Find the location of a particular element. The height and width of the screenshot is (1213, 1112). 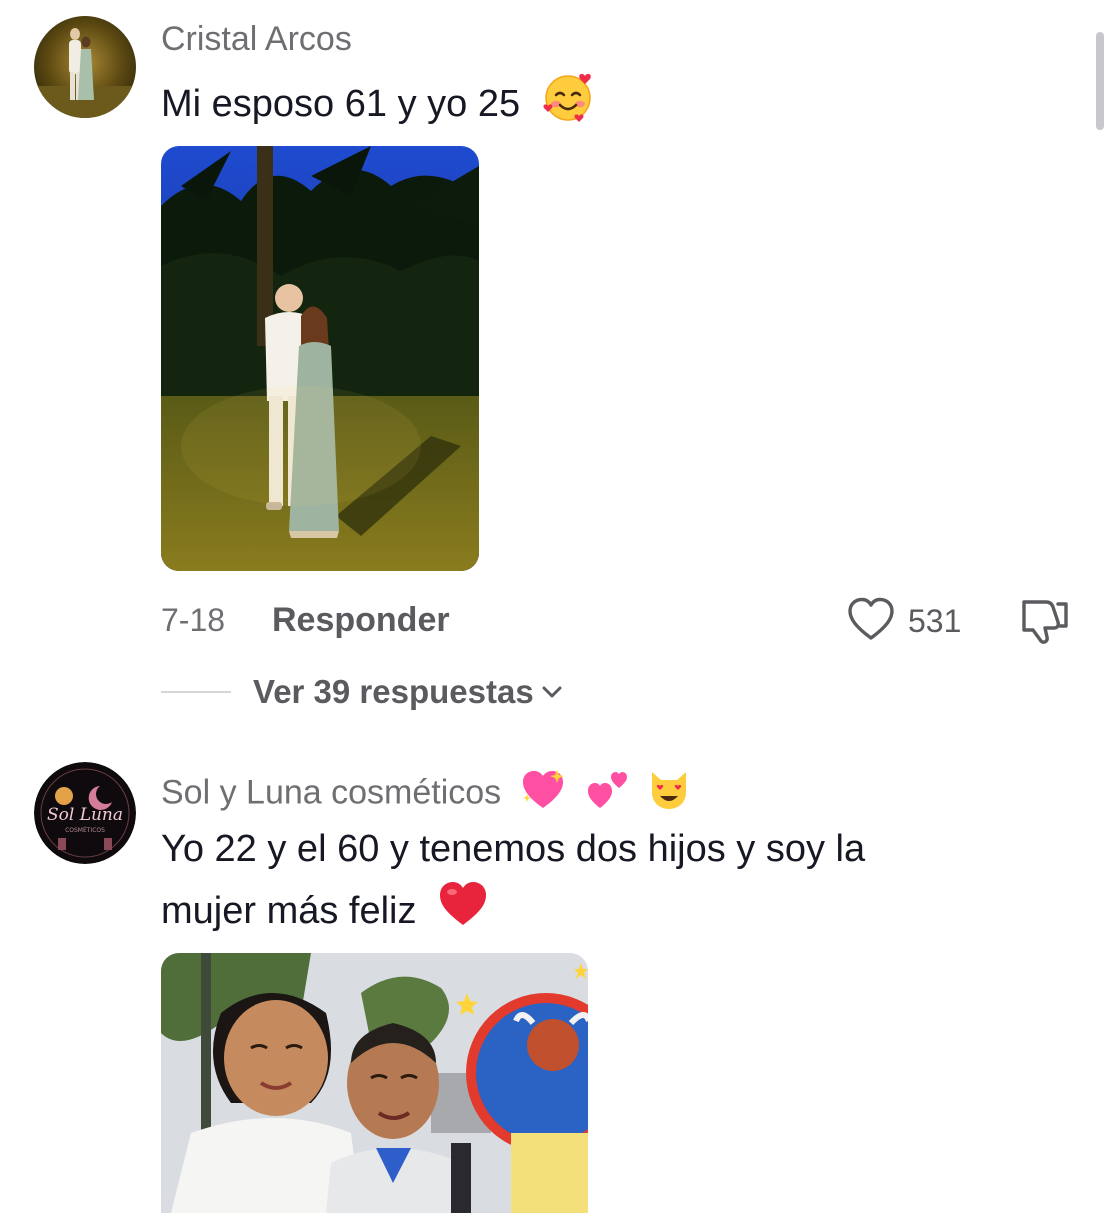

replies-divider is located at coordinates (196, 692).